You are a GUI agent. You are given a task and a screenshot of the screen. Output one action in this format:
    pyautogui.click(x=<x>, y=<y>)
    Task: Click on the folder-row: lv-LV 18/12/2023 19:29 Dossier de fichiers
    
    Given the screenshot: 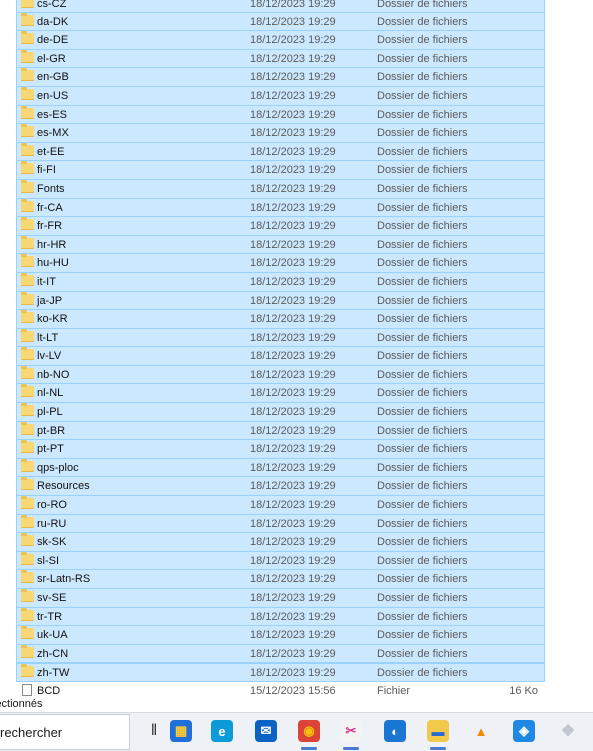 What is the action you would take?
    pyautogui.click(x=280, y=356)
    